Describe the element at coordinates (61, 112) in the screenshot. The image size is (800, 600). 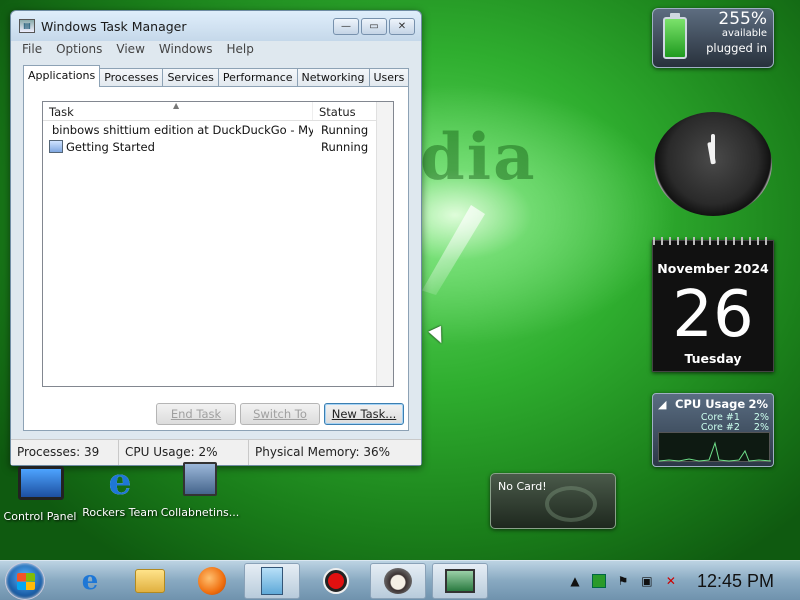
I see `column-task-label: Task` at that location.